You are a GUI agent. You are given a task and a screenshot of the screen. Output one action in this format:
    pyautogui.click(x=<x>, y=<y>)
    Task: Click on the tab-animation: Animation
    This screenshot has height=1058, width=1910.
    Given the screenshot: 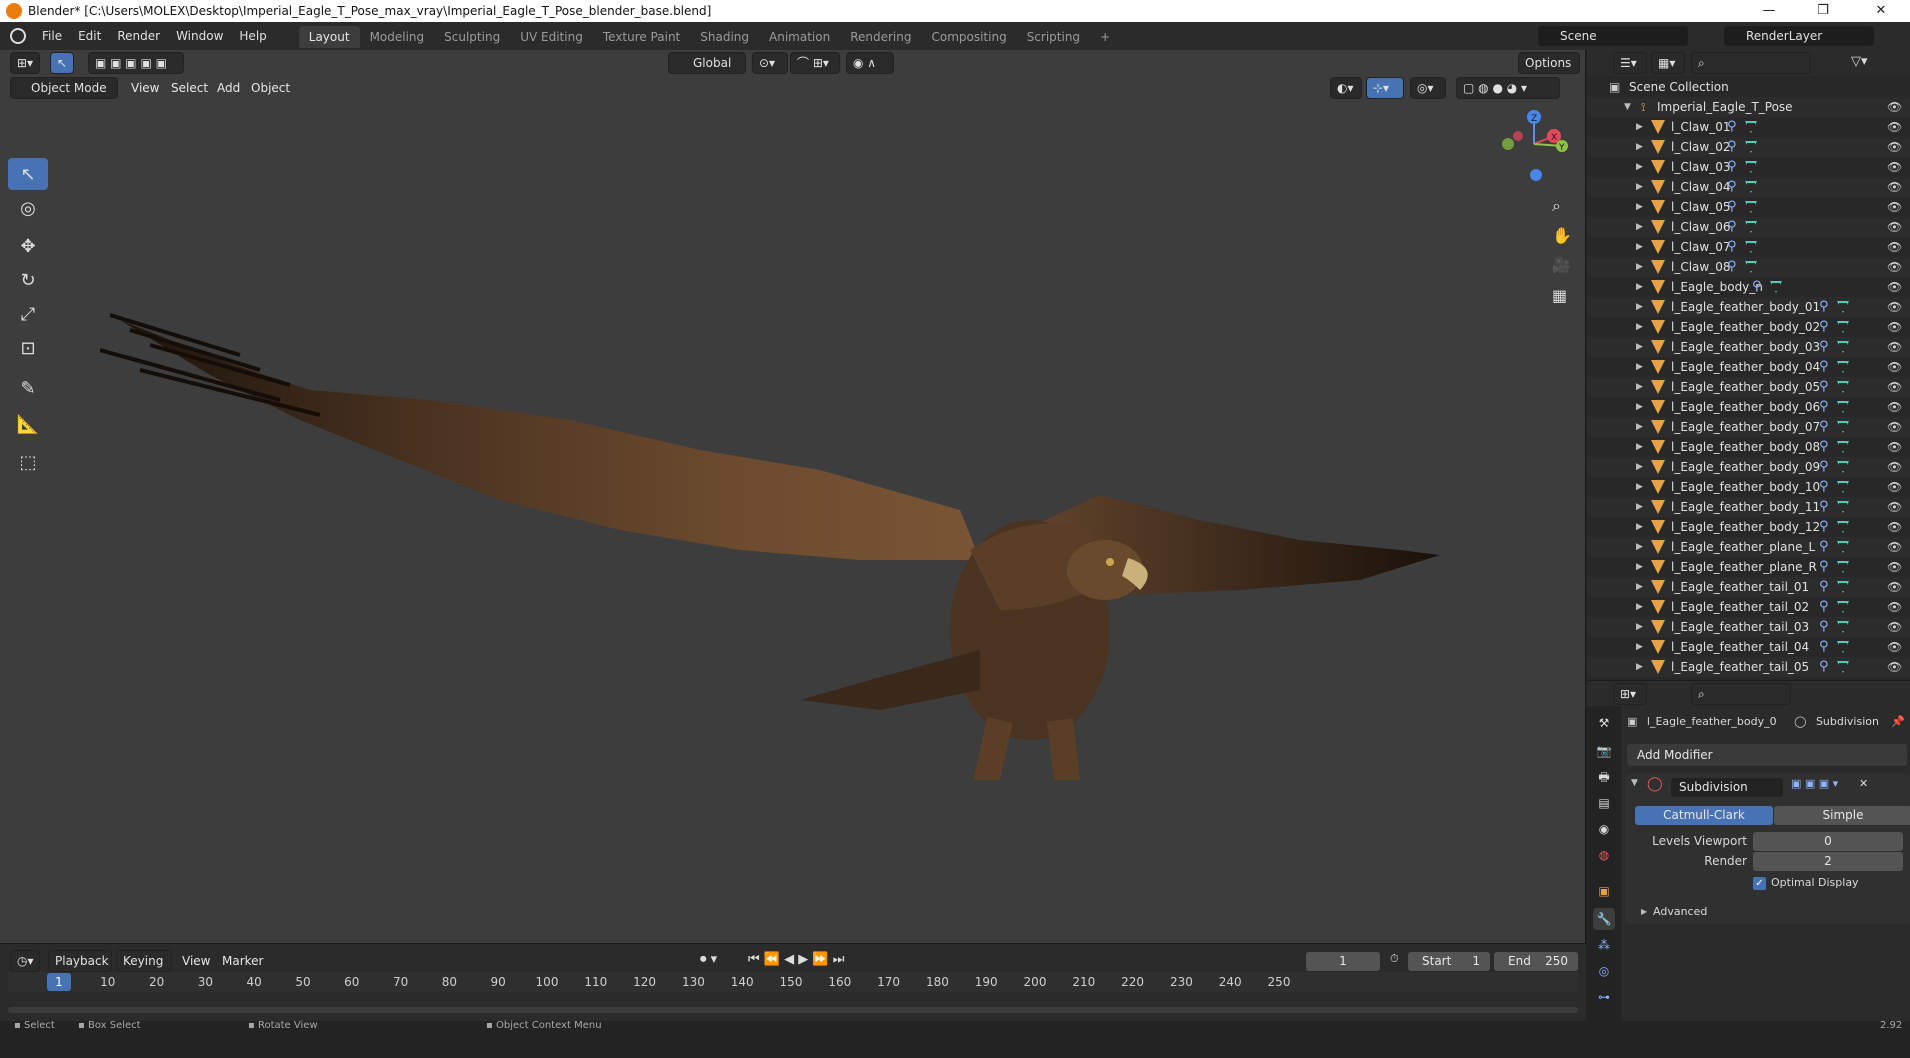 What is the action you would take?
    pyautogui.click(x=799, y=37)
    